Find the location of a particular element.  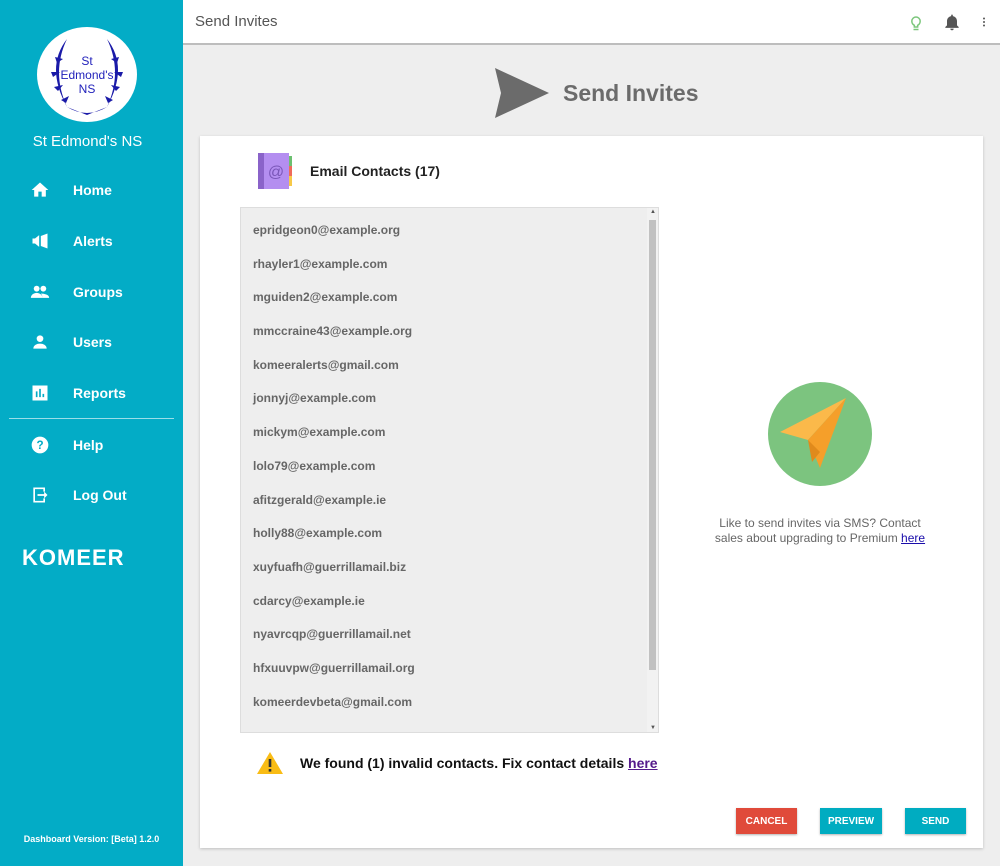

page-title: Send Invites is located at coordinates (631, 92).